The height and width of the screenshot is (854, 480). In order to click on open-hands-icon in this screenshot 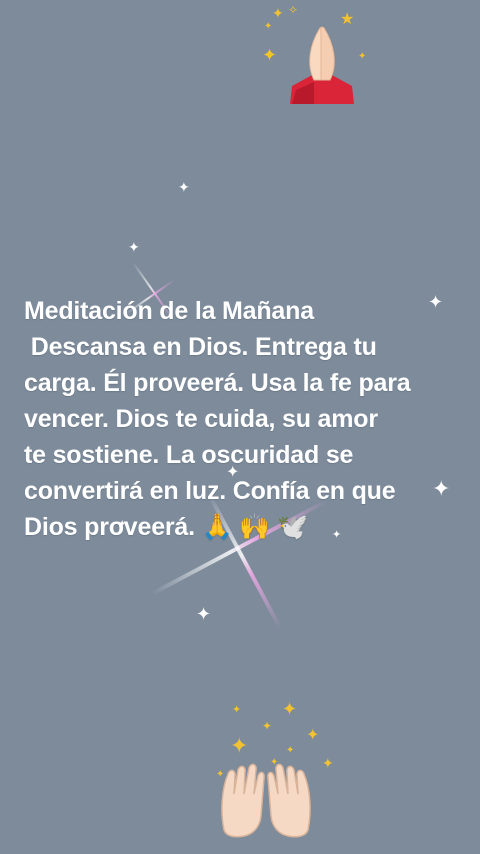, I will do `click(266, 802)`.